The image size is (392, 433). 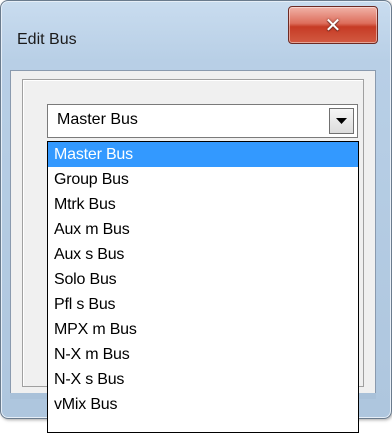 I want to click on dropdown-option-pfl-s-bus: Pfl s Bus, so click(x=203, y=304).